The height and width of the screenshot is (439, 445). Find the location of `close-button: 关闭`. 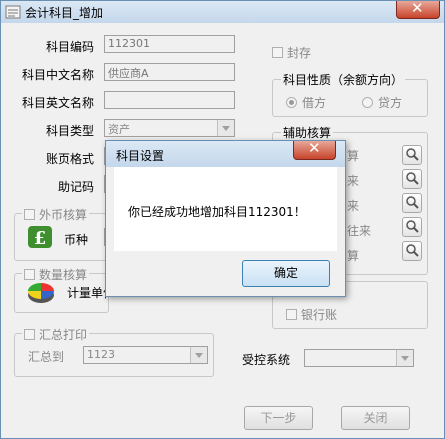

close-button: 关闭 is located at coordinates (375, 418).